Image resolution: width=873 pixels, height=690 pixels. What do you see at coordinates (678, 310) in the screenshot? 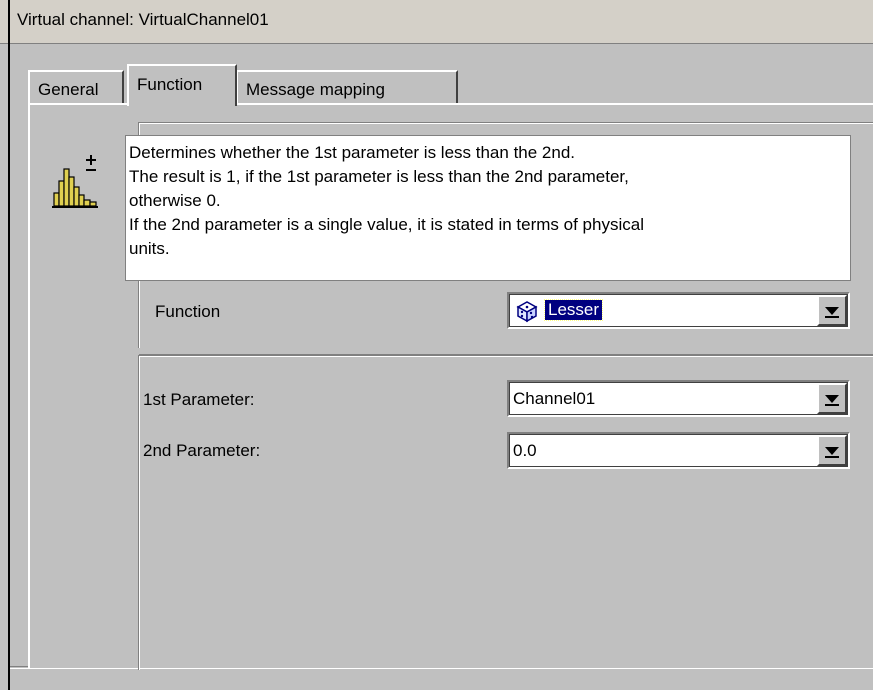
I see `function-select: Lesser` at bounding box center [678, 310].